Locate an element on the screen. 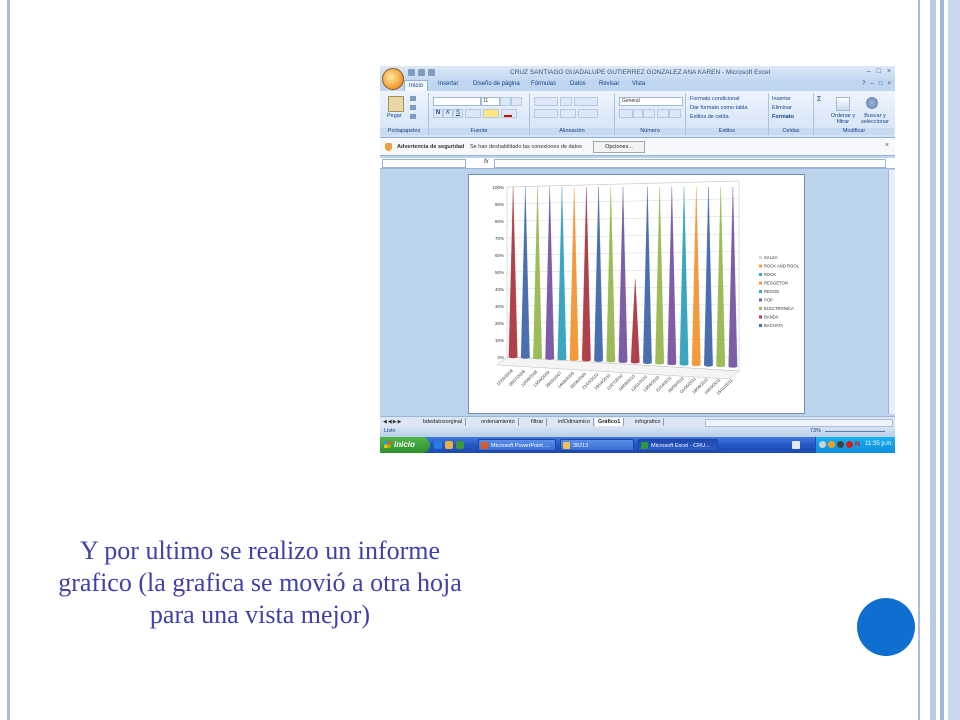  percent-icon is located at coordinates (638, 113).